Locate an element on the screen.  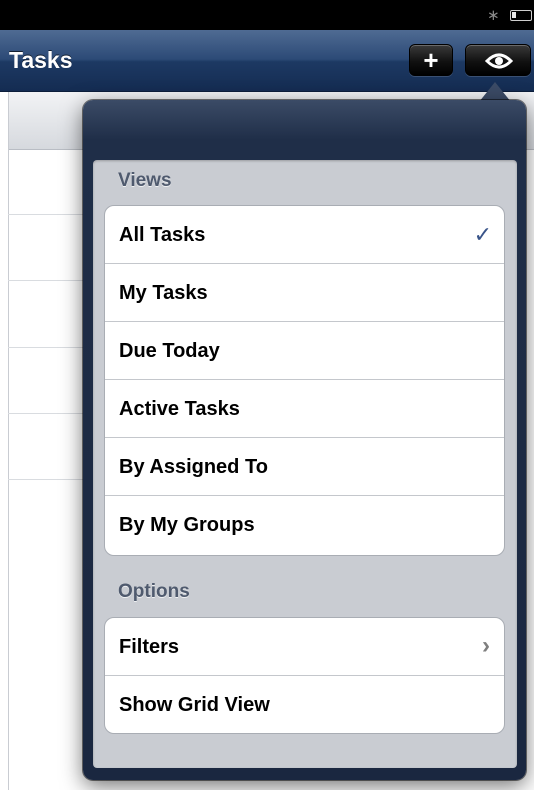
view-item-label: By Assigned To is located at coordinates (193, 467).